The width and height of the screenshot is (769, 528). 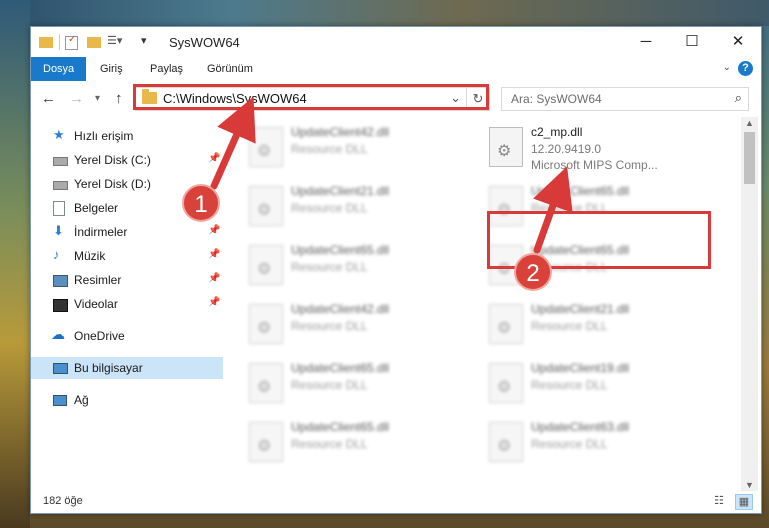 What do you see at coordinates (384, 13) in the screenshot?
I see `desktop-background-top` at bounding box center [384, 13].